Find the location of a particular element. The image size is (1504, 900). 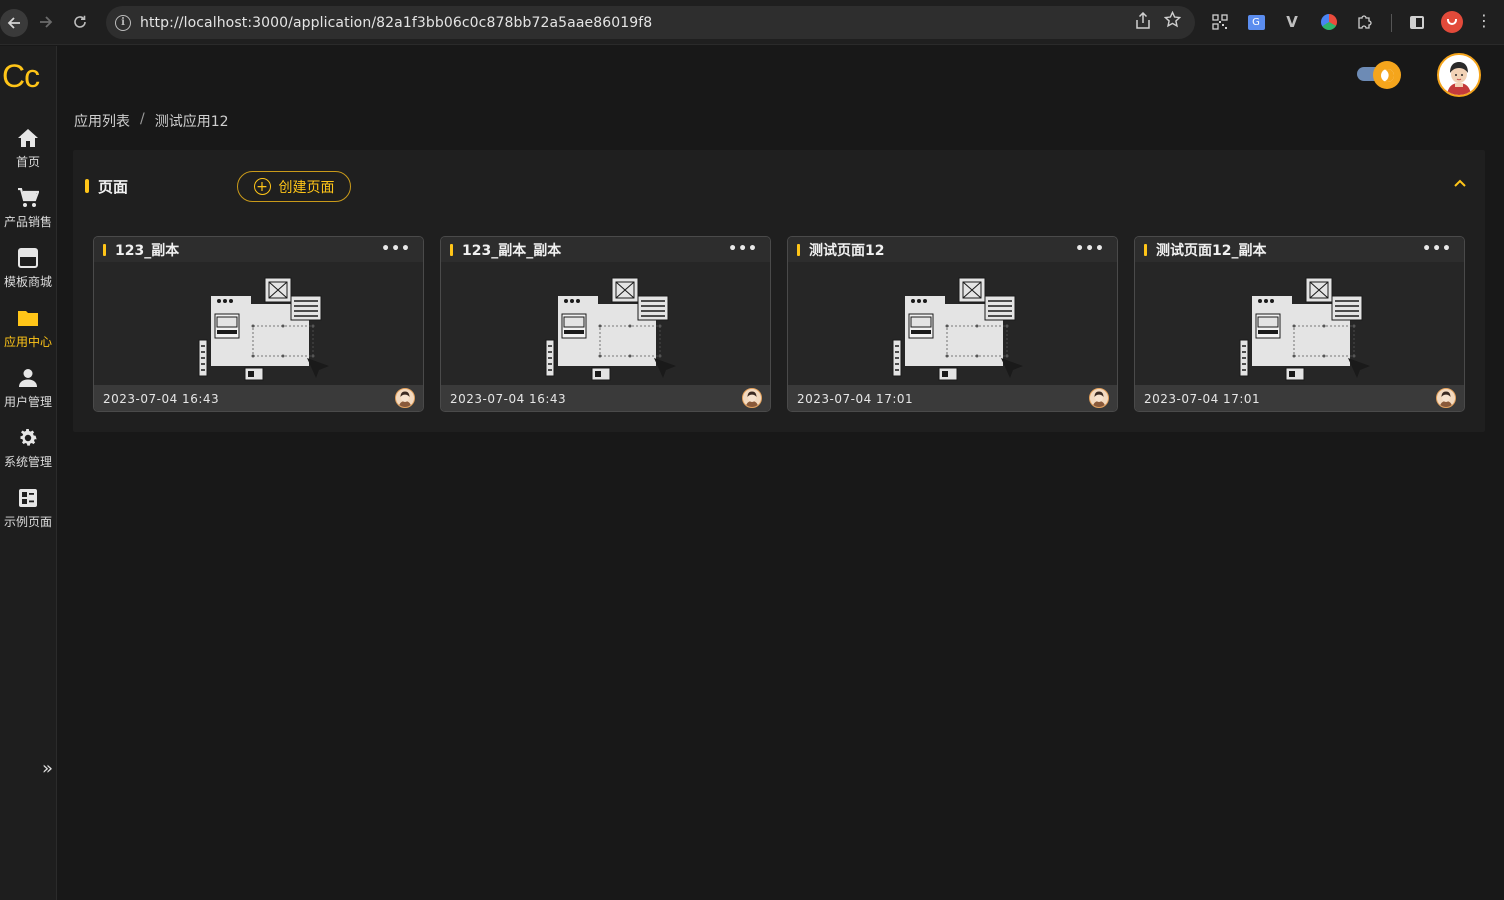

create-page-label: 创建页面 is located at coordinates (306, 187).